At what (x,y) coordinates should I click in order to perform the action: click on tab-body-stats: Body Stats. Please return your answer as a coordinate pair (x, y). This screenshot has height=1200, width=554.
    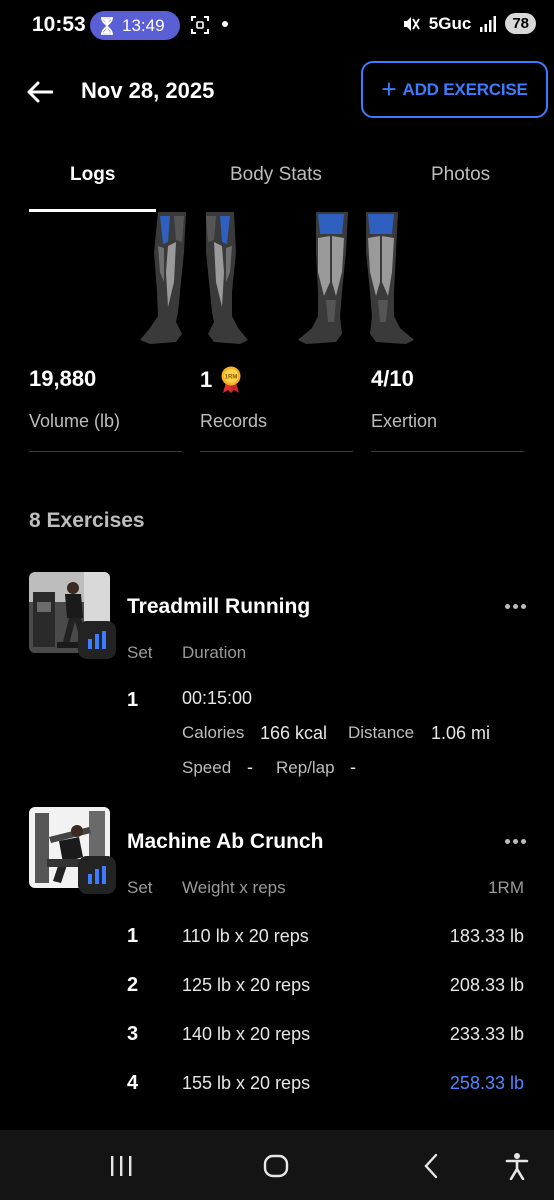
    Looking at the image, I should click on (276, 175).